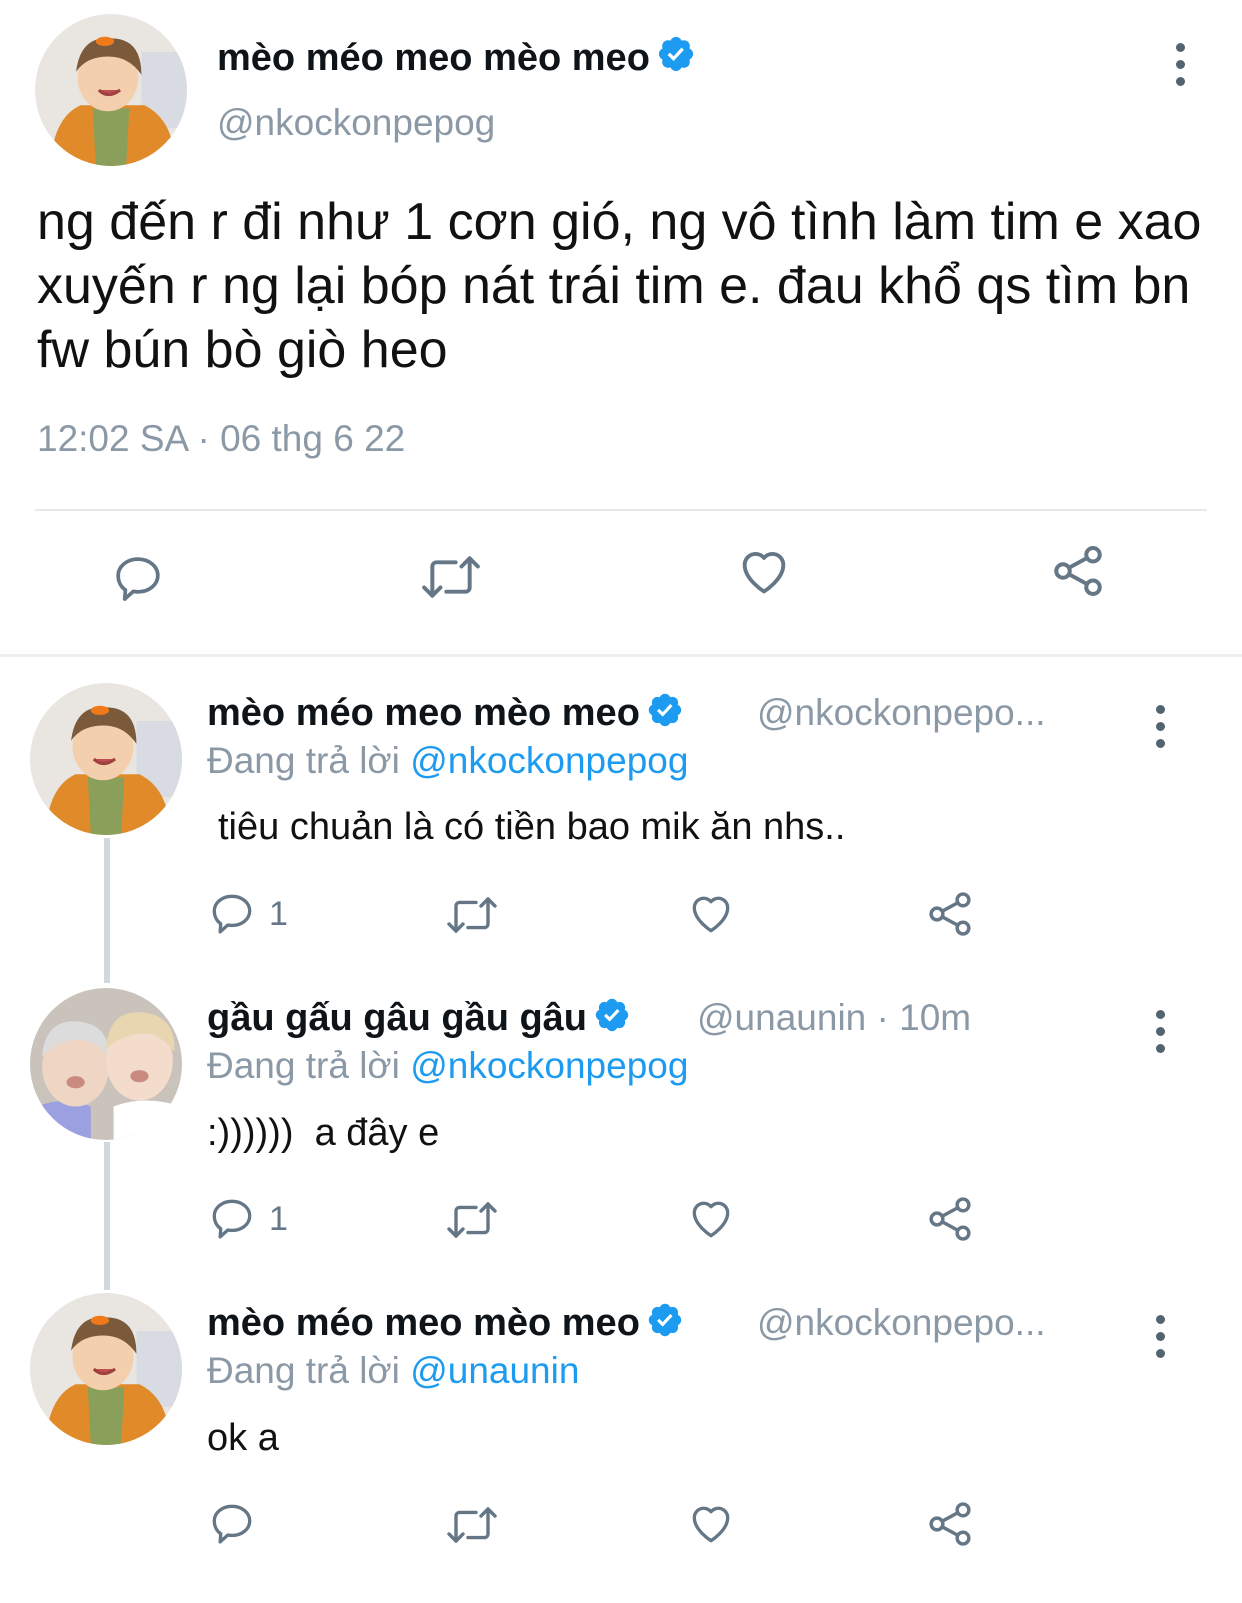 Image resolution: width=1242 pixels, height=1603 pixels. I want to click on main-avatar, so click(111, 90).